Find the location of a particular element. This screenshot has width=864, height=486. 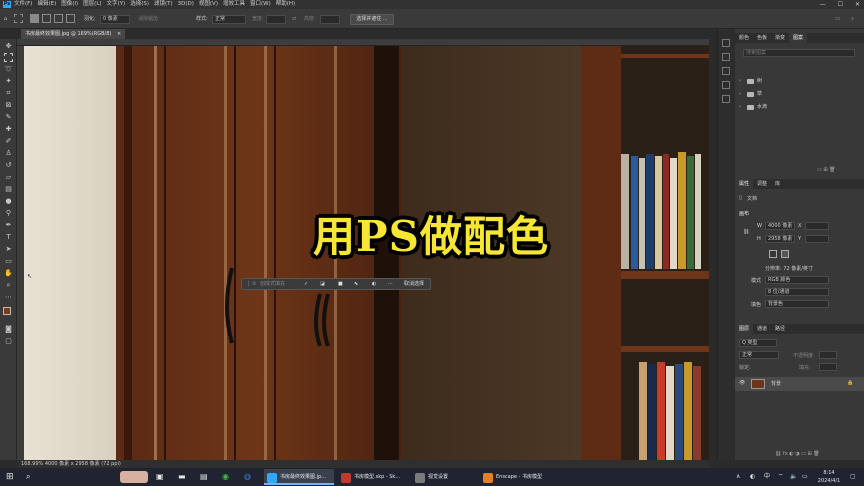

close-tab-icon: × is located at coordinates (119, 34).